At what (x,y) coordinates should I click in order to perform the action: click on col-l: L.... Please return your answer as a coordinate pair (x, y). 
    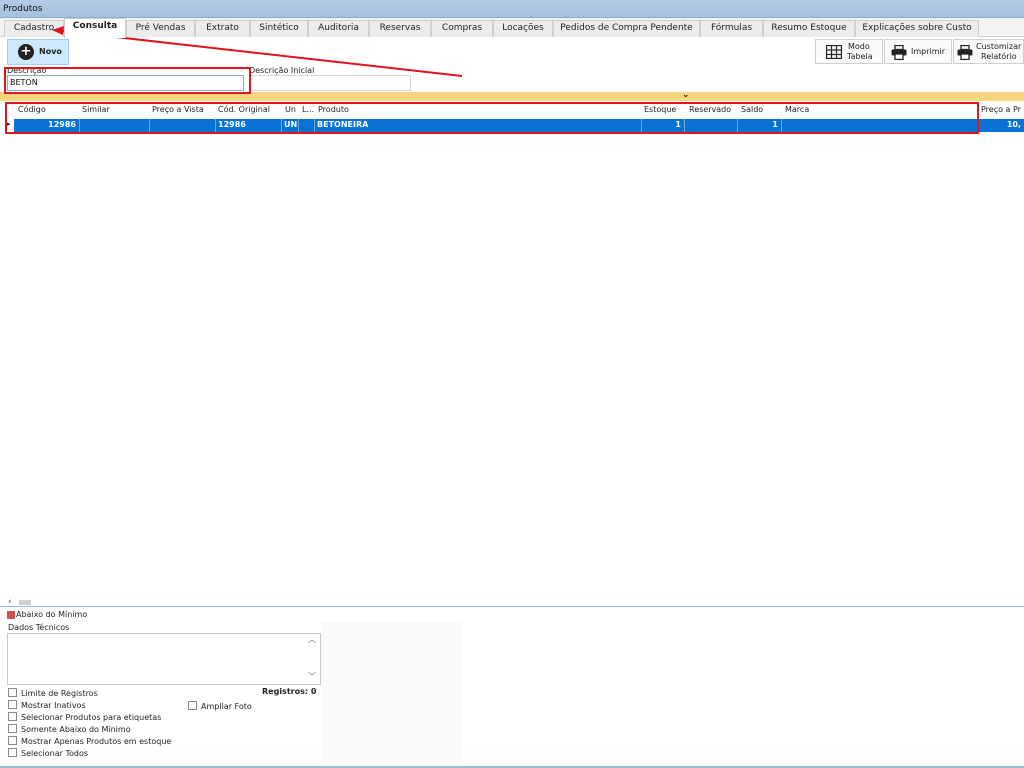
    Looking at the image, I should click on (308, 109).